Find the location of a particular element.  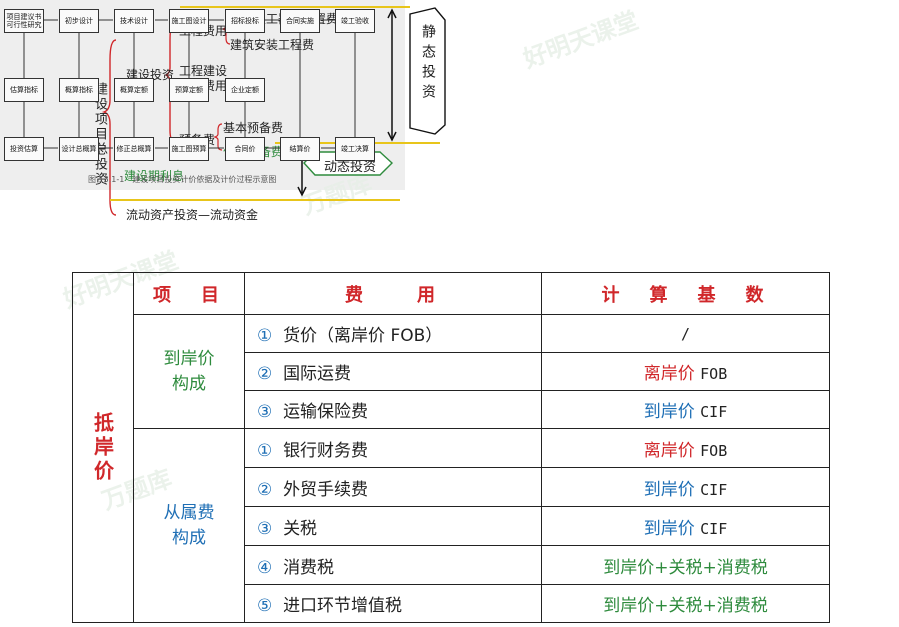

flow-box: 项目建议书可行性研究 is located at coordinates (24, 21).